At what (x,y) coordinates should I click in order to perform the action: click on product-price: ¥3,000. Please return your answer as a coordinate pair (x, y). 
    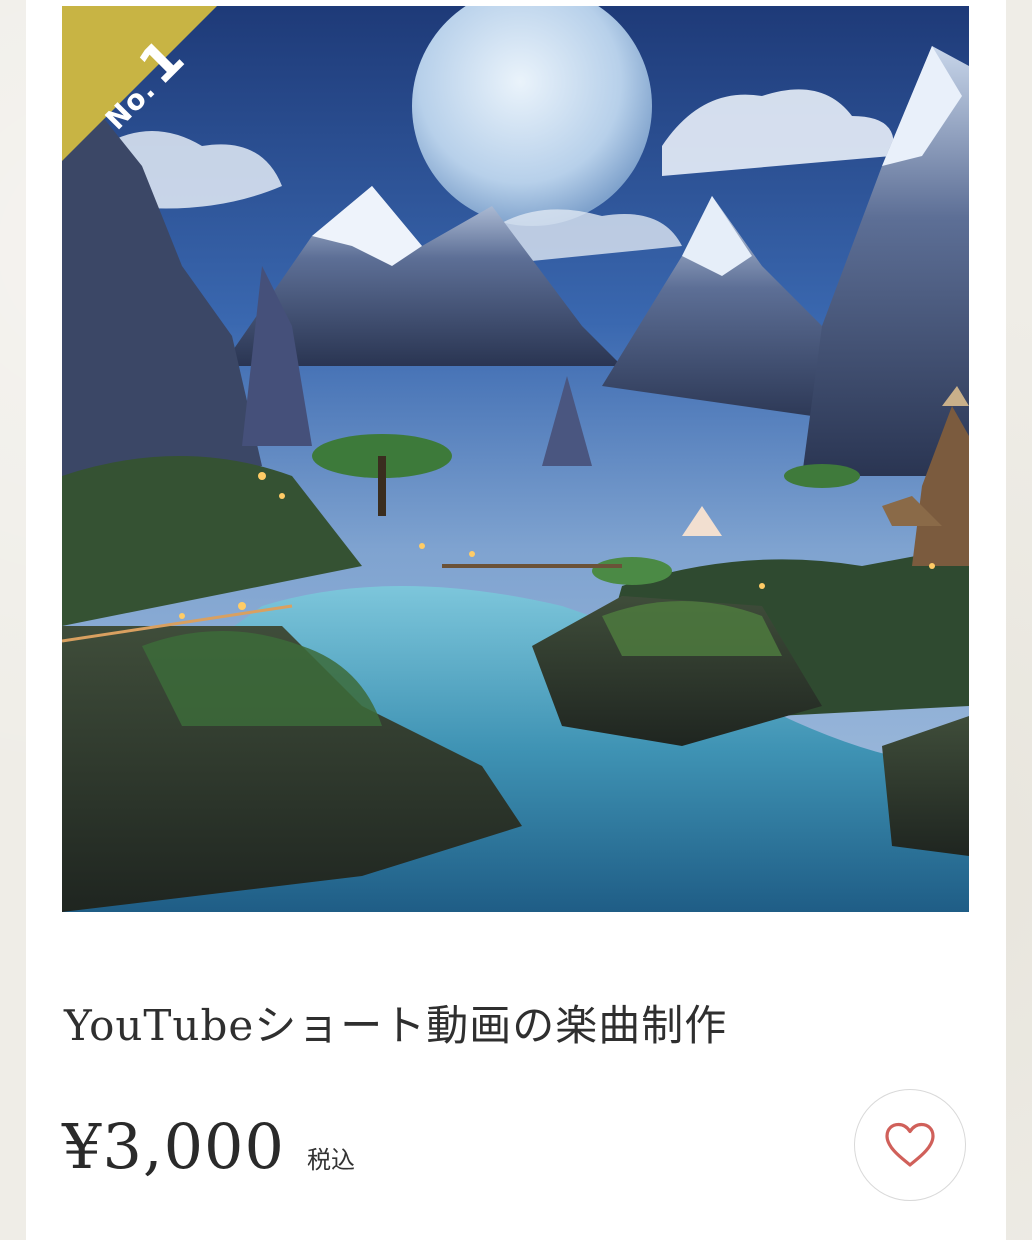
    Looking at the image, I should click on (173, 1146).